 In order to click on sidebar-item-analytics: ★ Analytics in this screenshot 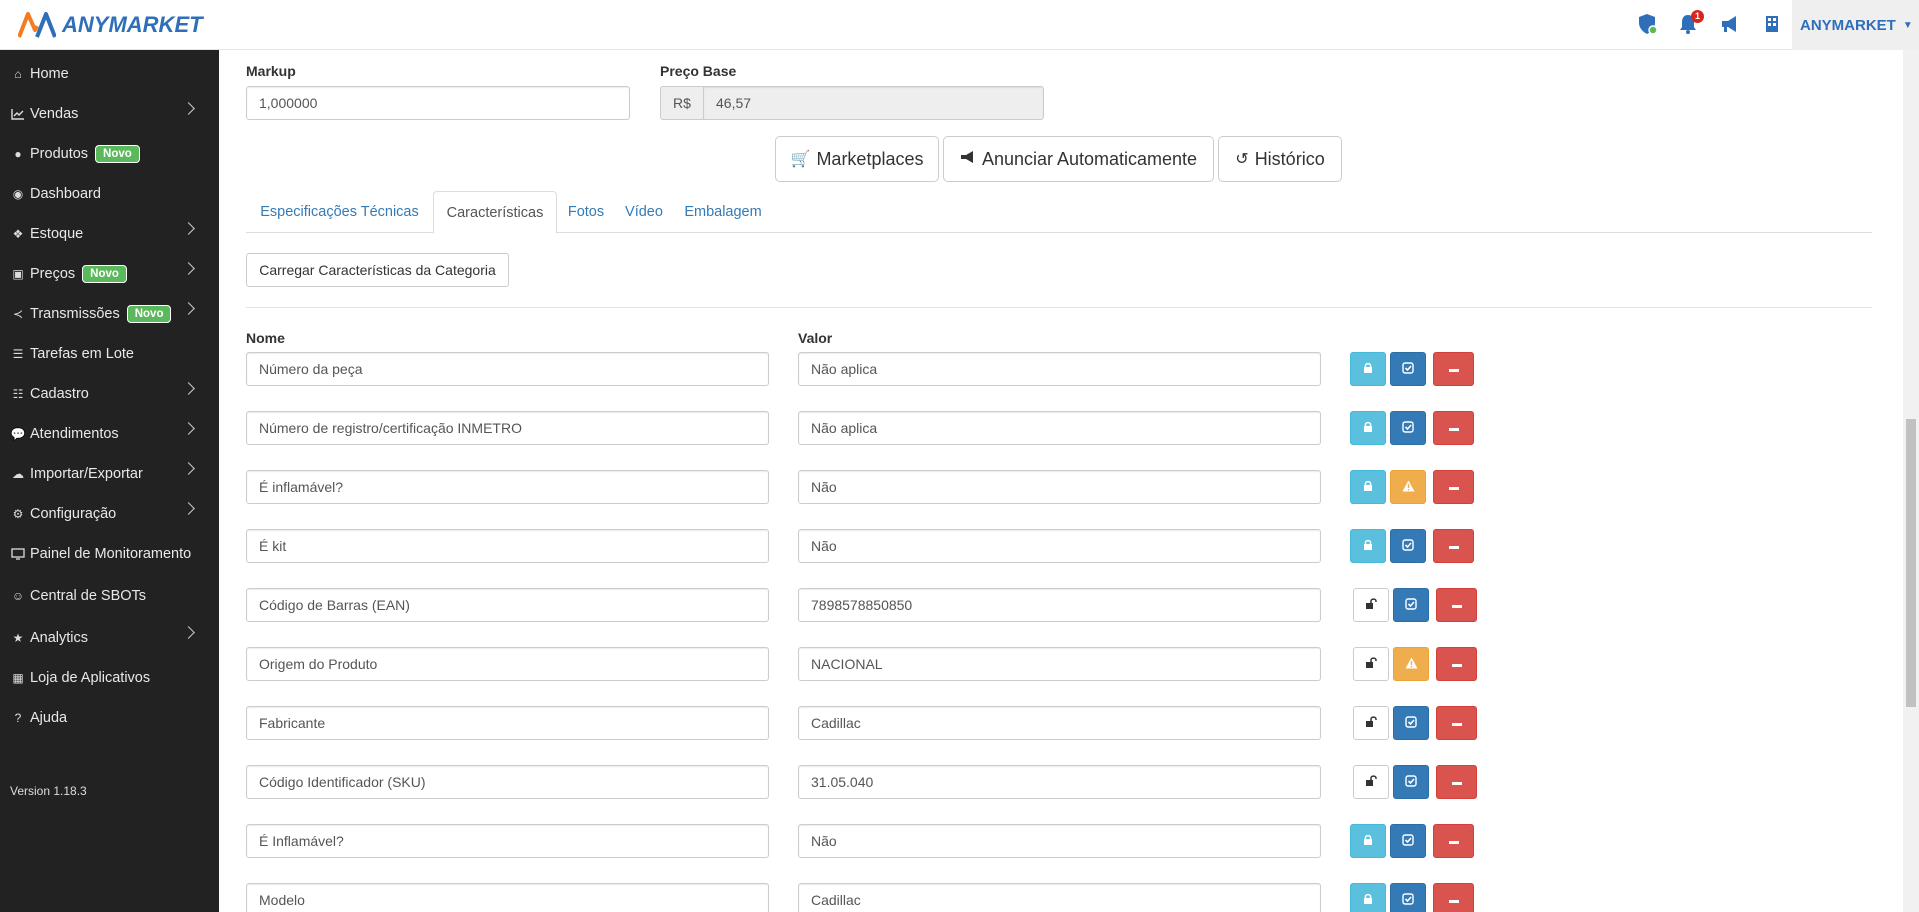, I will do `click(109, 638)`.